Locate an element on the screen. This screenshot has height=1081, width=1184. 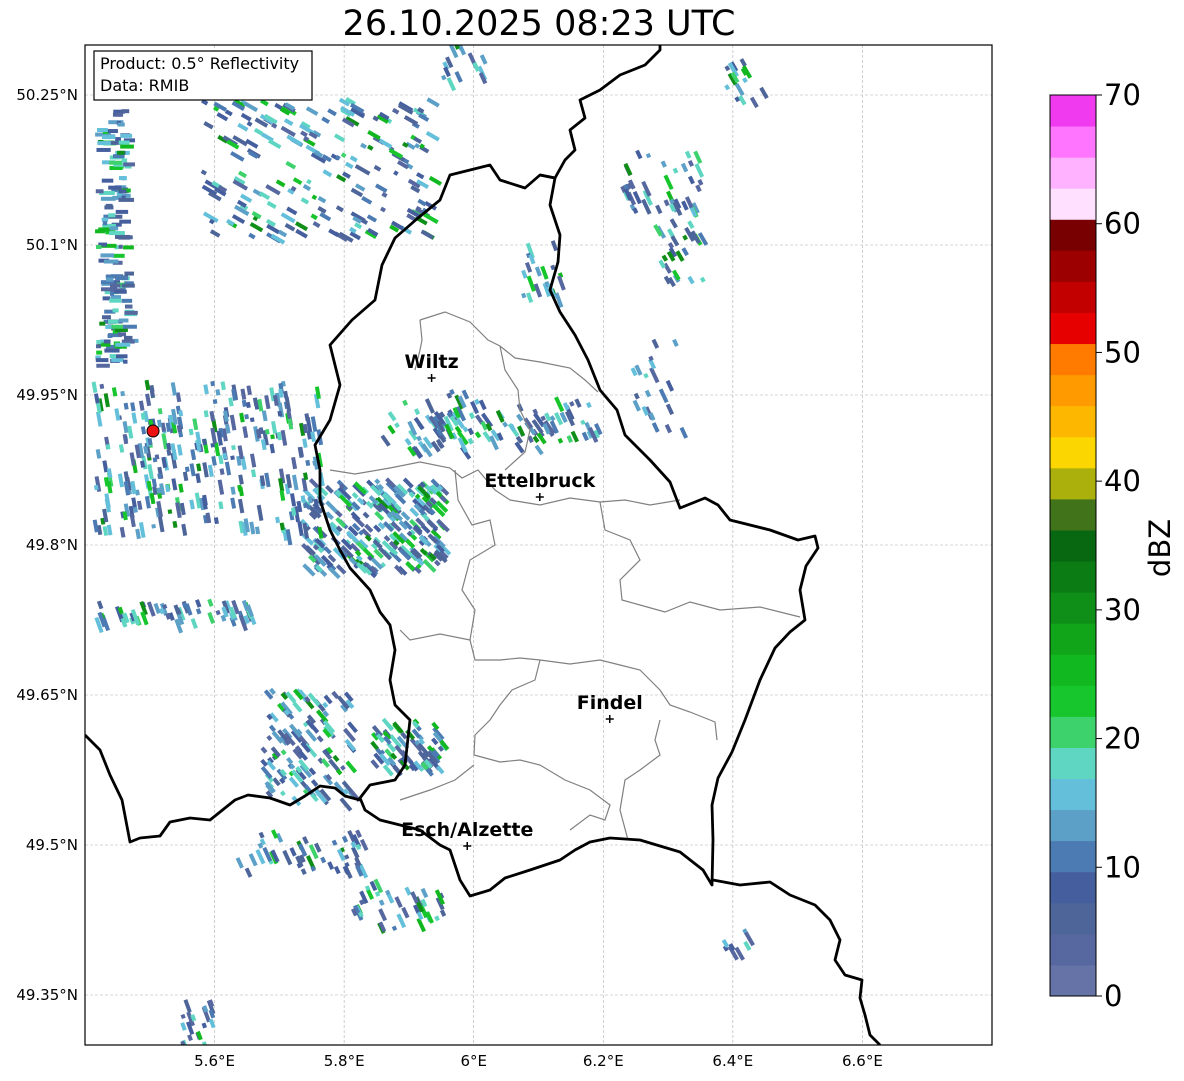
city-label: Wiltz is located at coordinates (432, 362).